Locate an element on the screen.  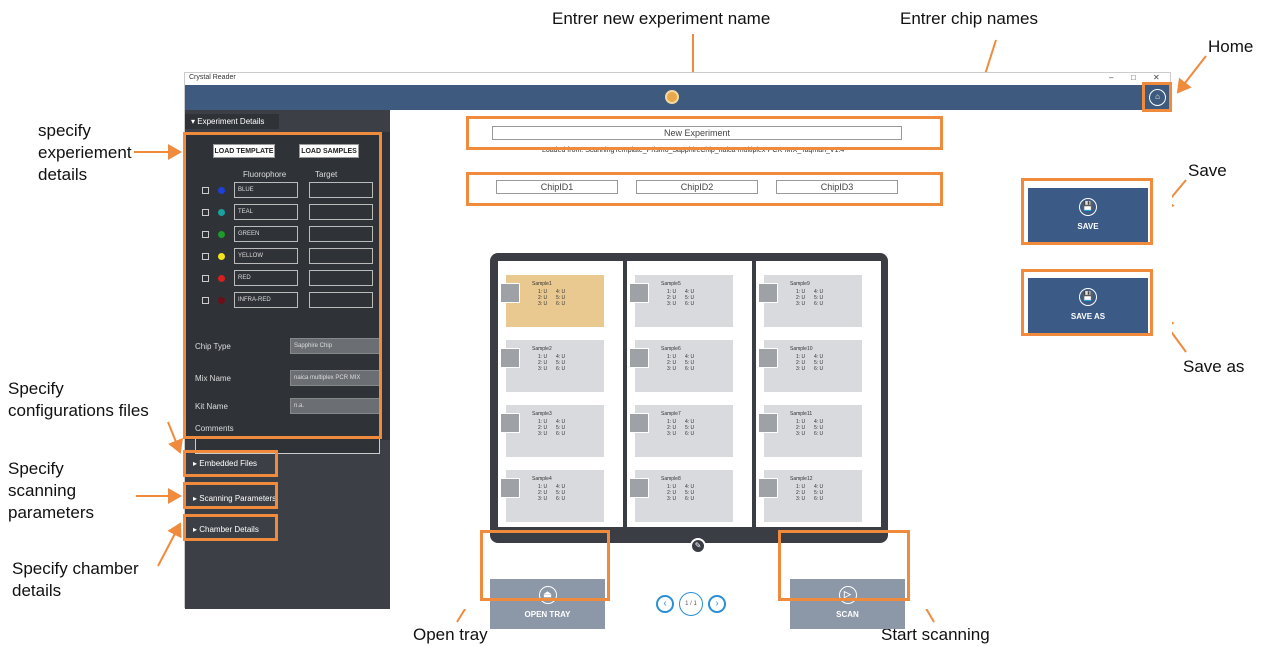
sample-card: Sample2 1: U 2: U 3: U 4: U 5: U 6: U is located at coordinates (552, 366).